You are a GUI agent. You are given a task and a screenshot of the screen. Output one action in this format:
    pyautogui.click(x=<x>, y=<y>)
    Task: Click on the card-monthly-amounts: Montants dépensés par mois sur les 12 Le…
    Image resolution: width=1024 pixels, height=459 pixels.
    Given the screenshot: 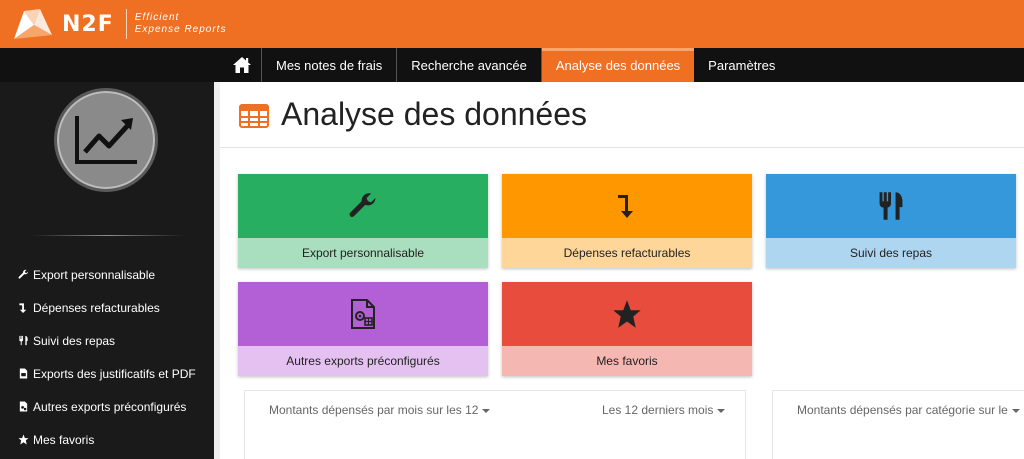 What is the action you would take?
    pyautogui.click(x=495, y=424)
    